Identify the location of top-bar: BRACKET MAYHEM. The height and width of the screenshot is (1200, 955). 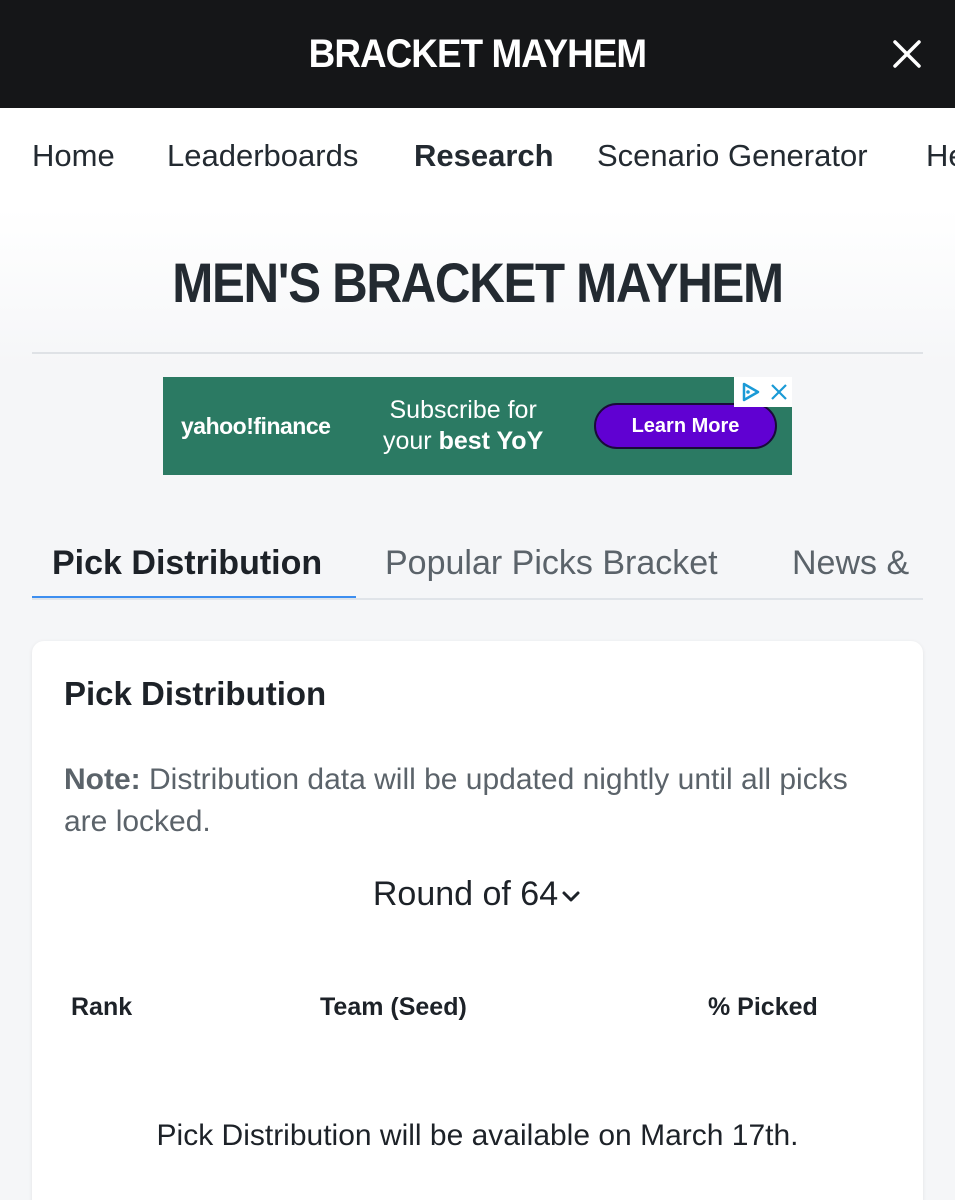
(477, 54).